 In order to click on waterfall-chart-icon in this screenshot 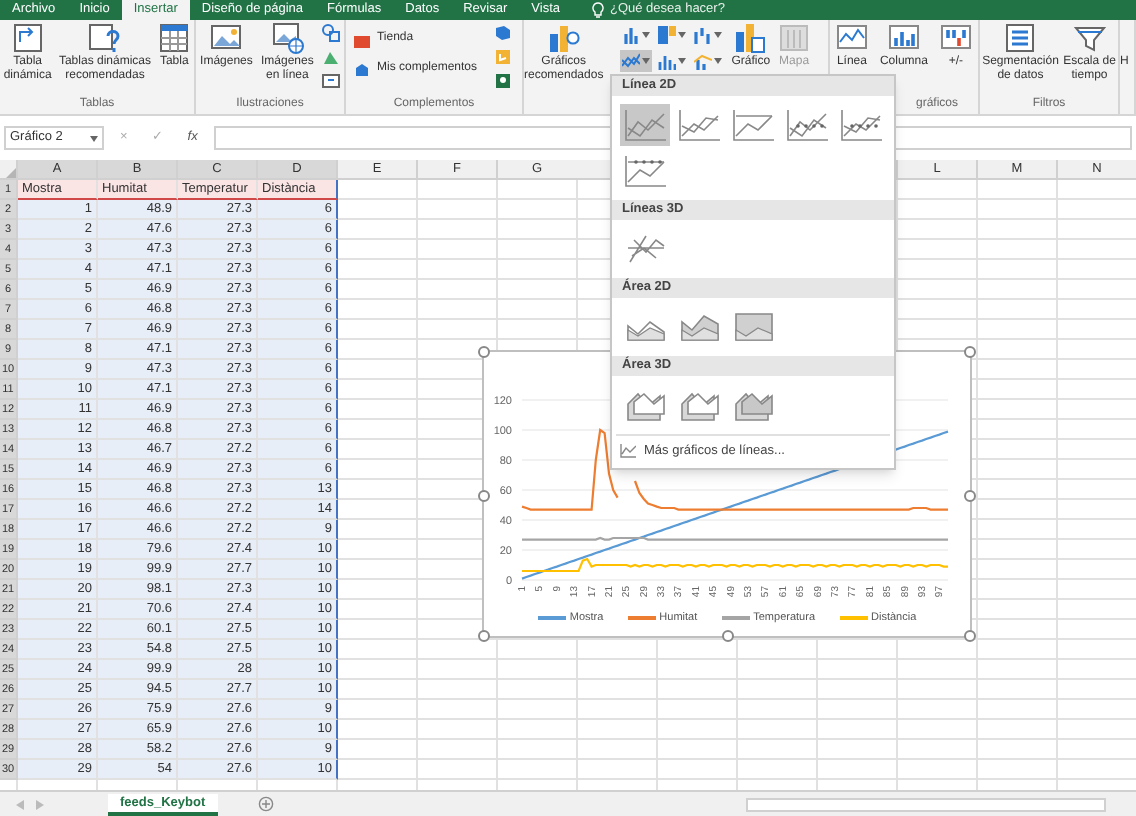, I will do `click(702, 35)`.